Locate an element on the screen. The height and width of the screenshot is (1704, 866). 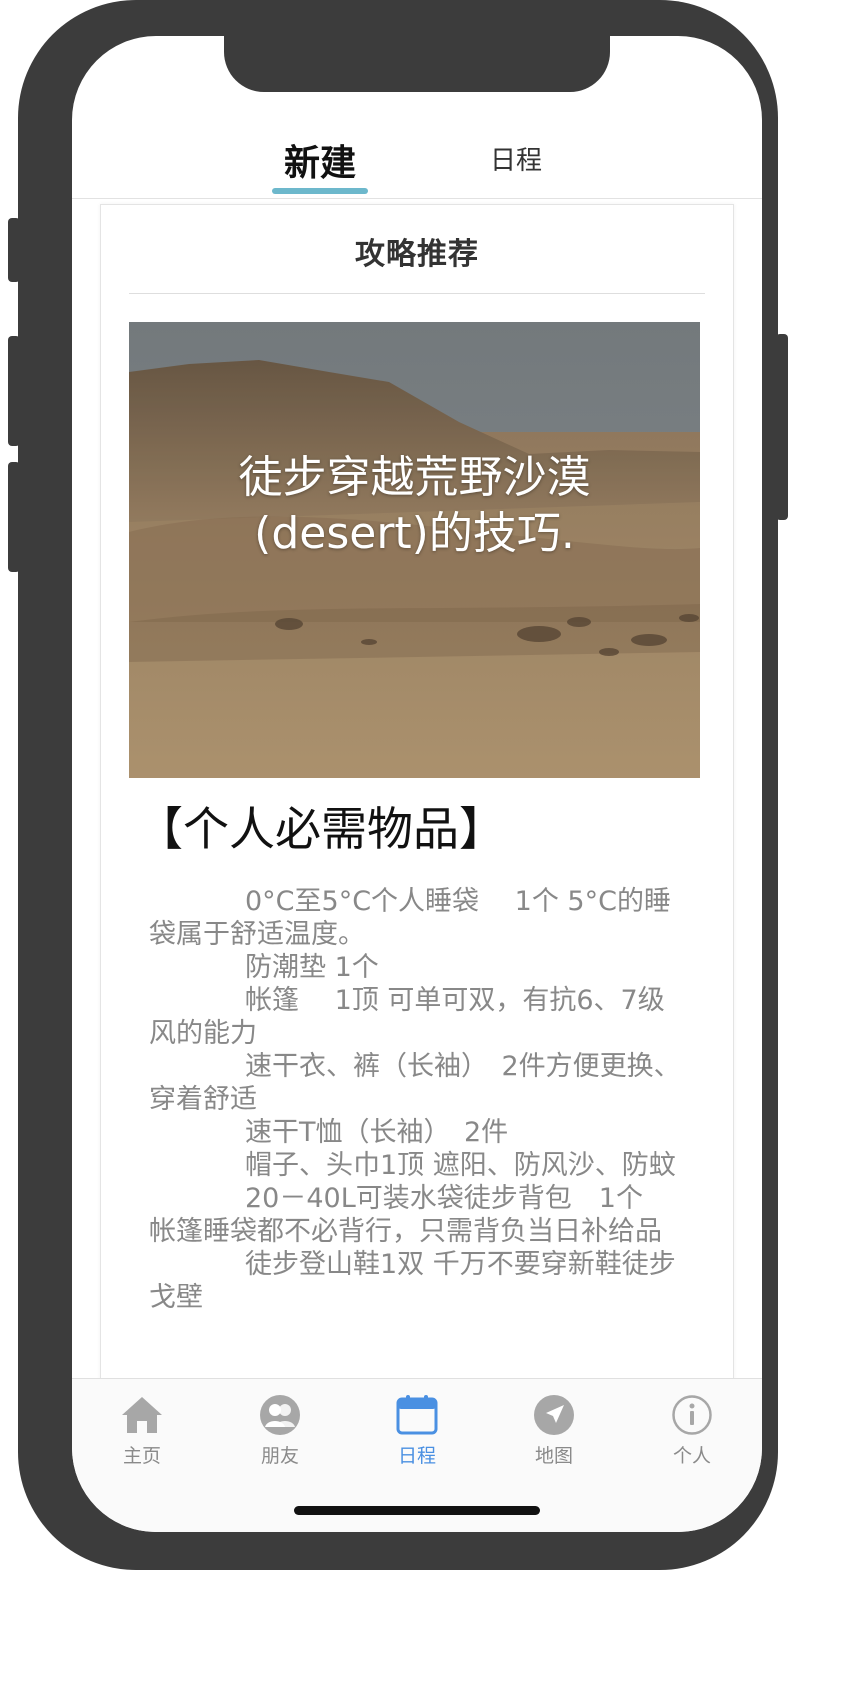
volume-up-button is located at coordinates (14, 391).